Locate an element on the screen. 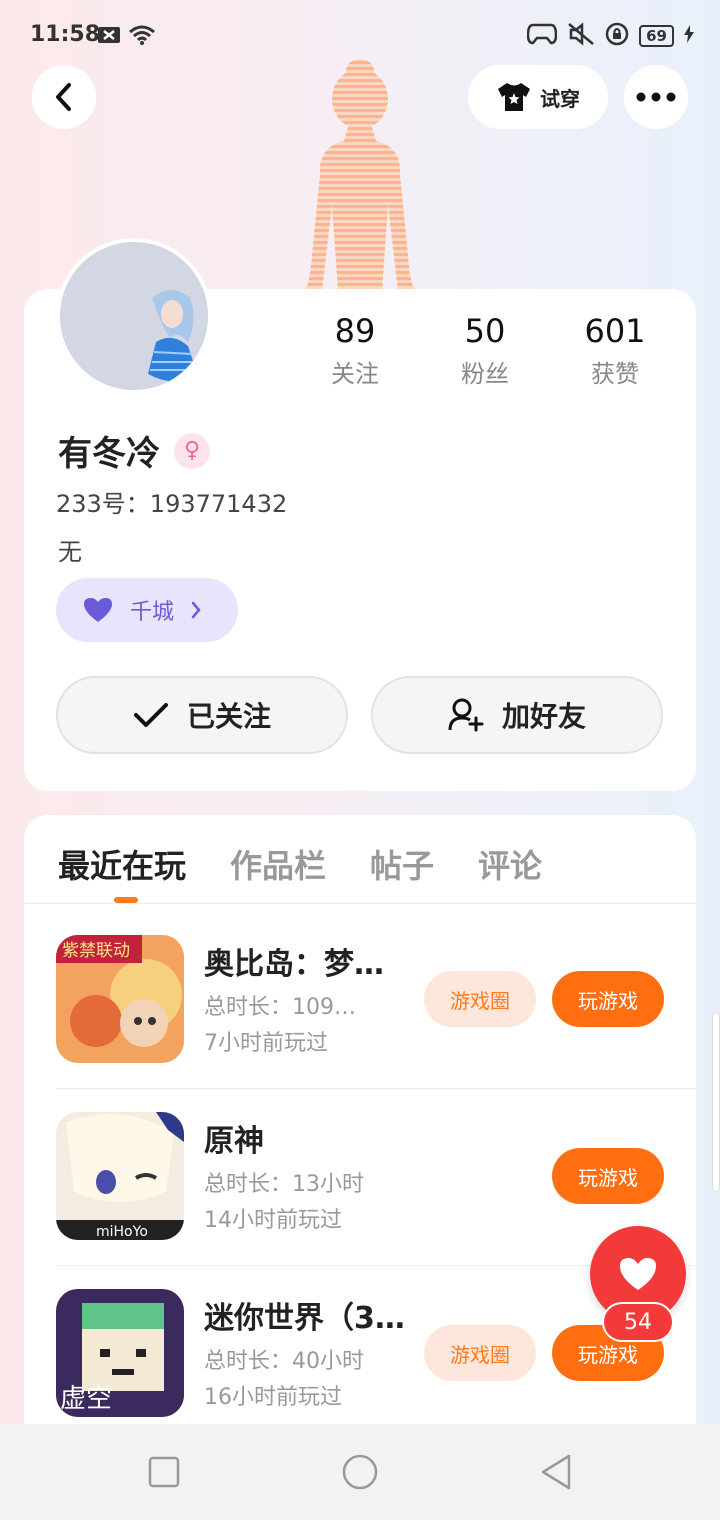 Image resolution: width=720 pixels, height=1520 pixels. home-button is located at coordinates (360, 1472).